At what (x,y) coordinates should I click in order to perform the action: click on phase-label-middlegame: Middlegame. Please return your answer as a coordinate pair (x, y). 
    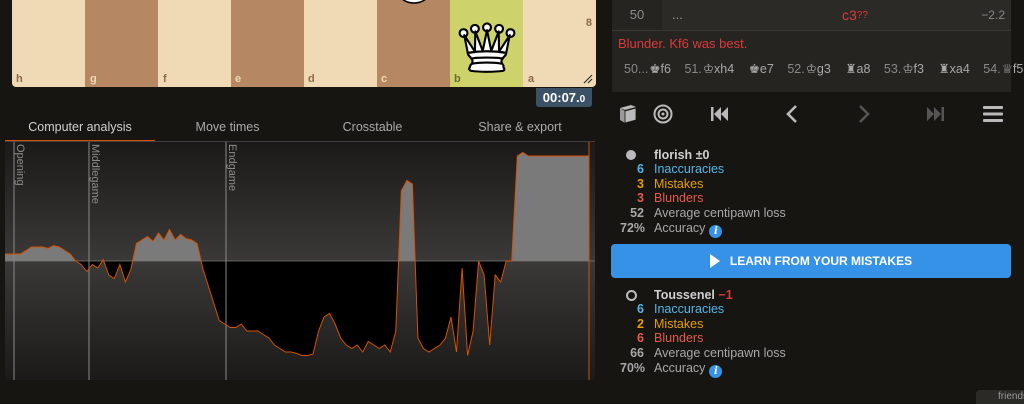
    Looking at the image, I should click on (95, 174).